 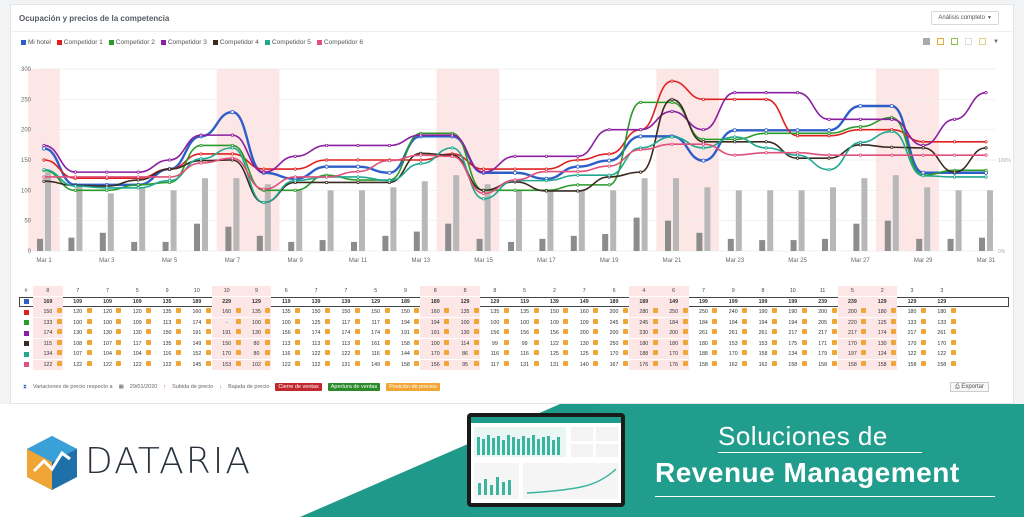 I want to click on price-cell: -, so click(x=226, y=322).